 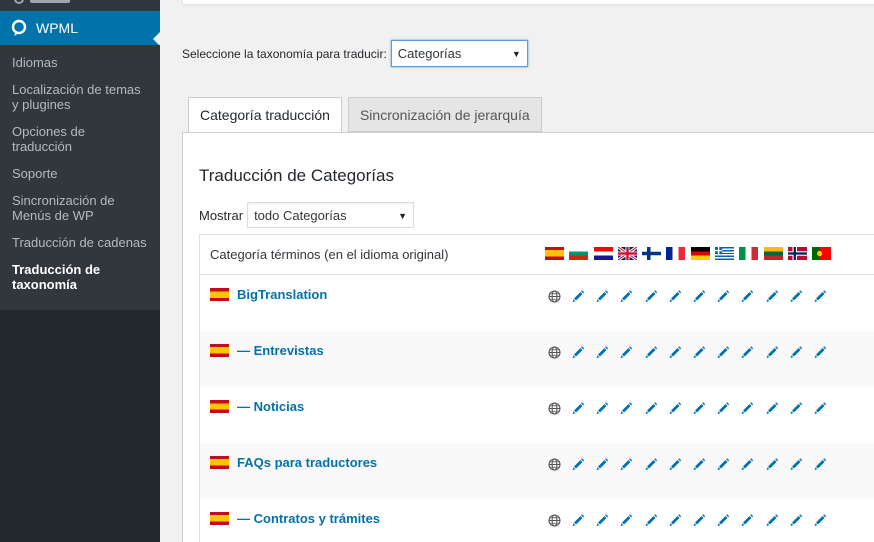 I want to click on term-link: — Contratos y trámites, so click(x=308, y=518).